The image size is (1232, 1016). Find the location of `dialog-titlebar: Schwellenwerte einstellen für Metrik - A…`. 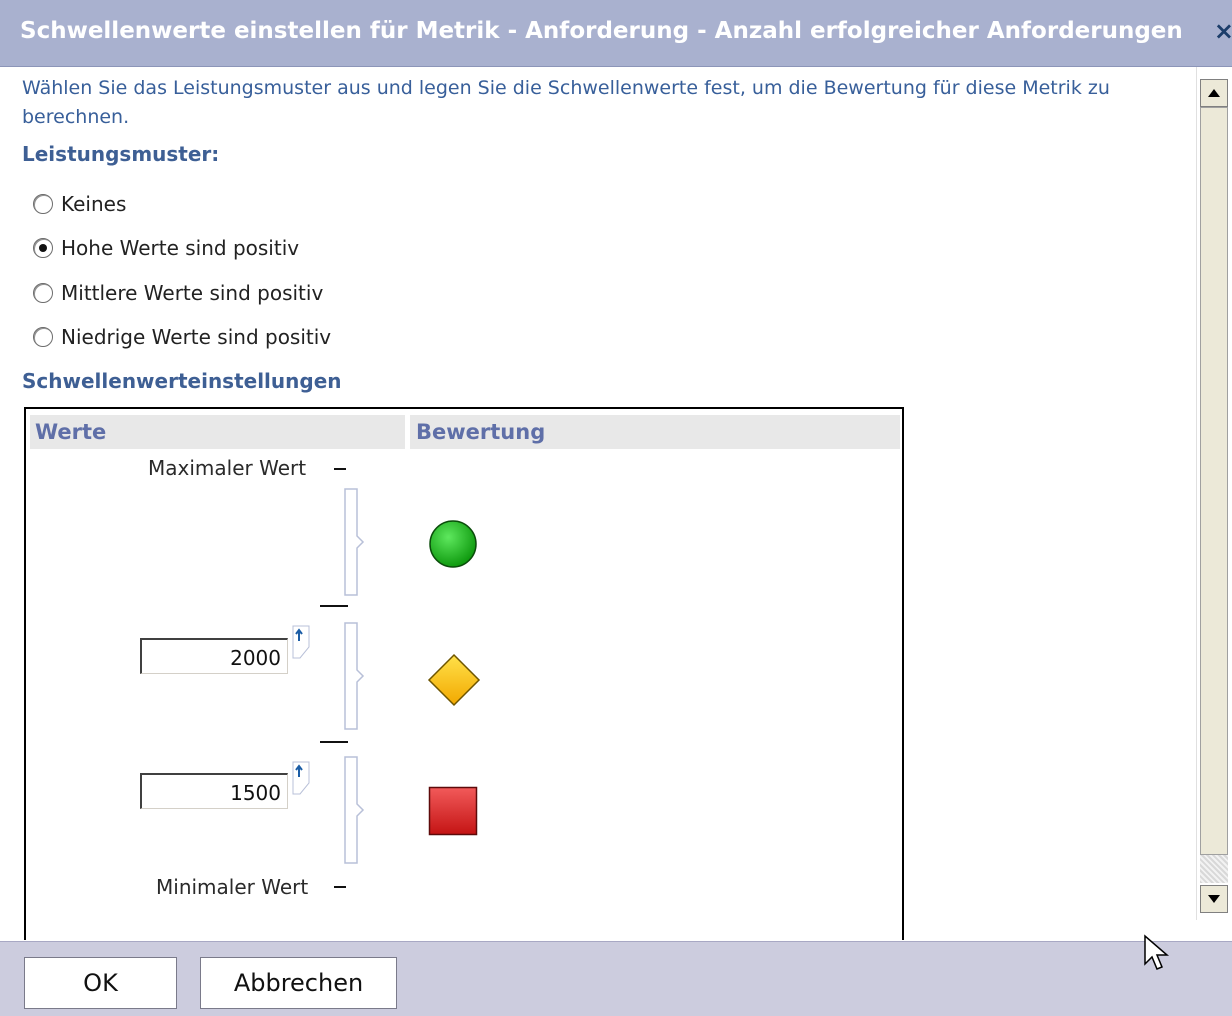

dialog-titlebar: Schwellenwerte einstellen für Metrik - A… is located at coordinates (616, 33).